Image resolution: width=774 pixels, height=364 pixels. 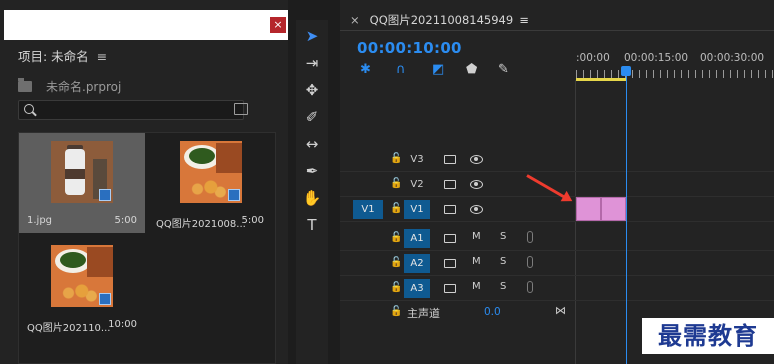 I want to click on track-name: V3, so click(x=417, y=159).